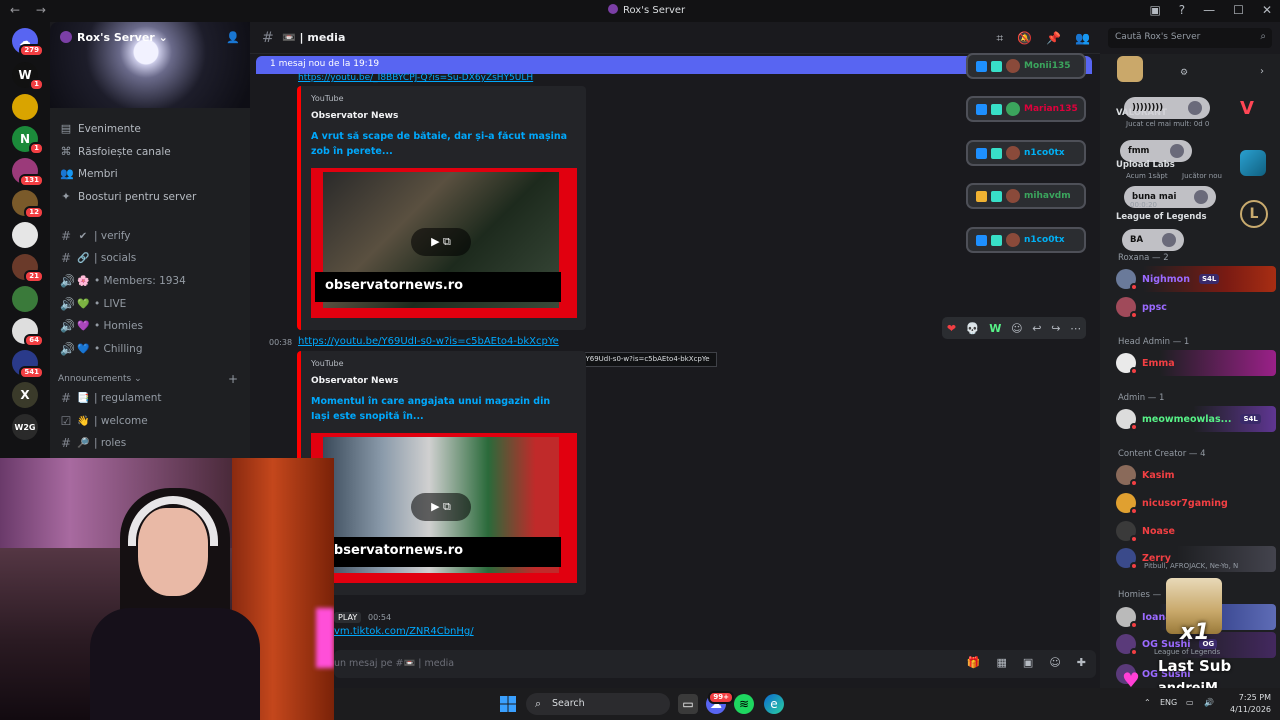 The image size is (1280, 720). What do you see at coordinates (1190, 702) in the screenshot?
I see `network-icon: ▭` at bounding box center [1190, 702].